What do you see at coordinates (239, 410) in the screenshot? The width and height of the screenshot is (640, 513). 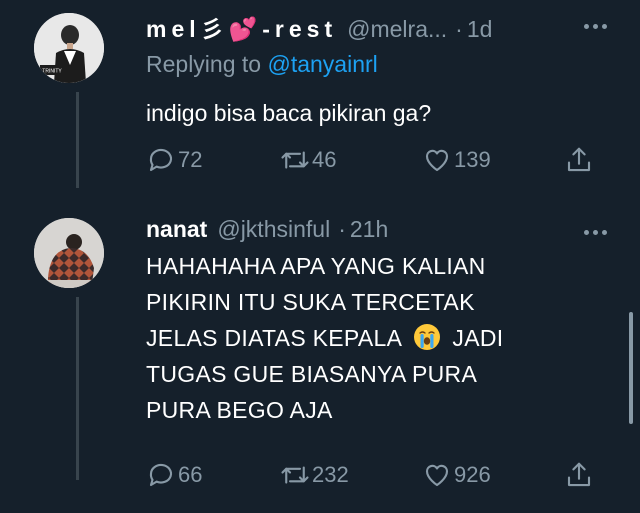 I see `tweet-text-line: PURA BEGO AJA` at bounding box center [239, 410].